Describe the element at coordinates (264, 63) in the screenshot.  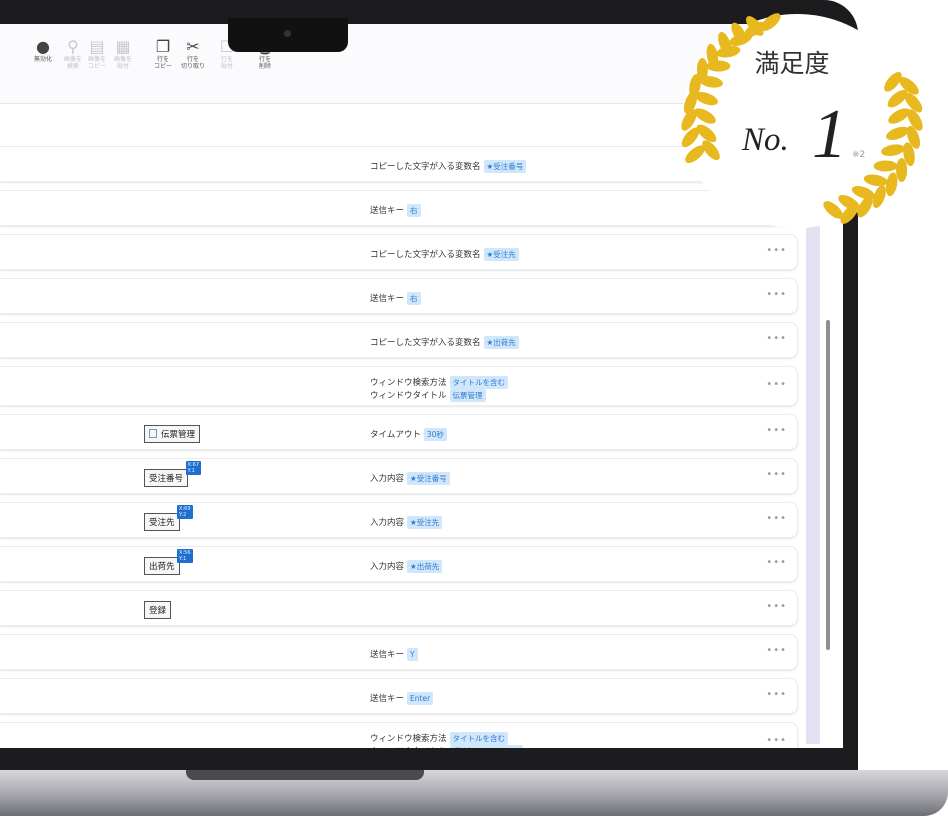
I see `toolbar-label: 行を 削除` at that location.